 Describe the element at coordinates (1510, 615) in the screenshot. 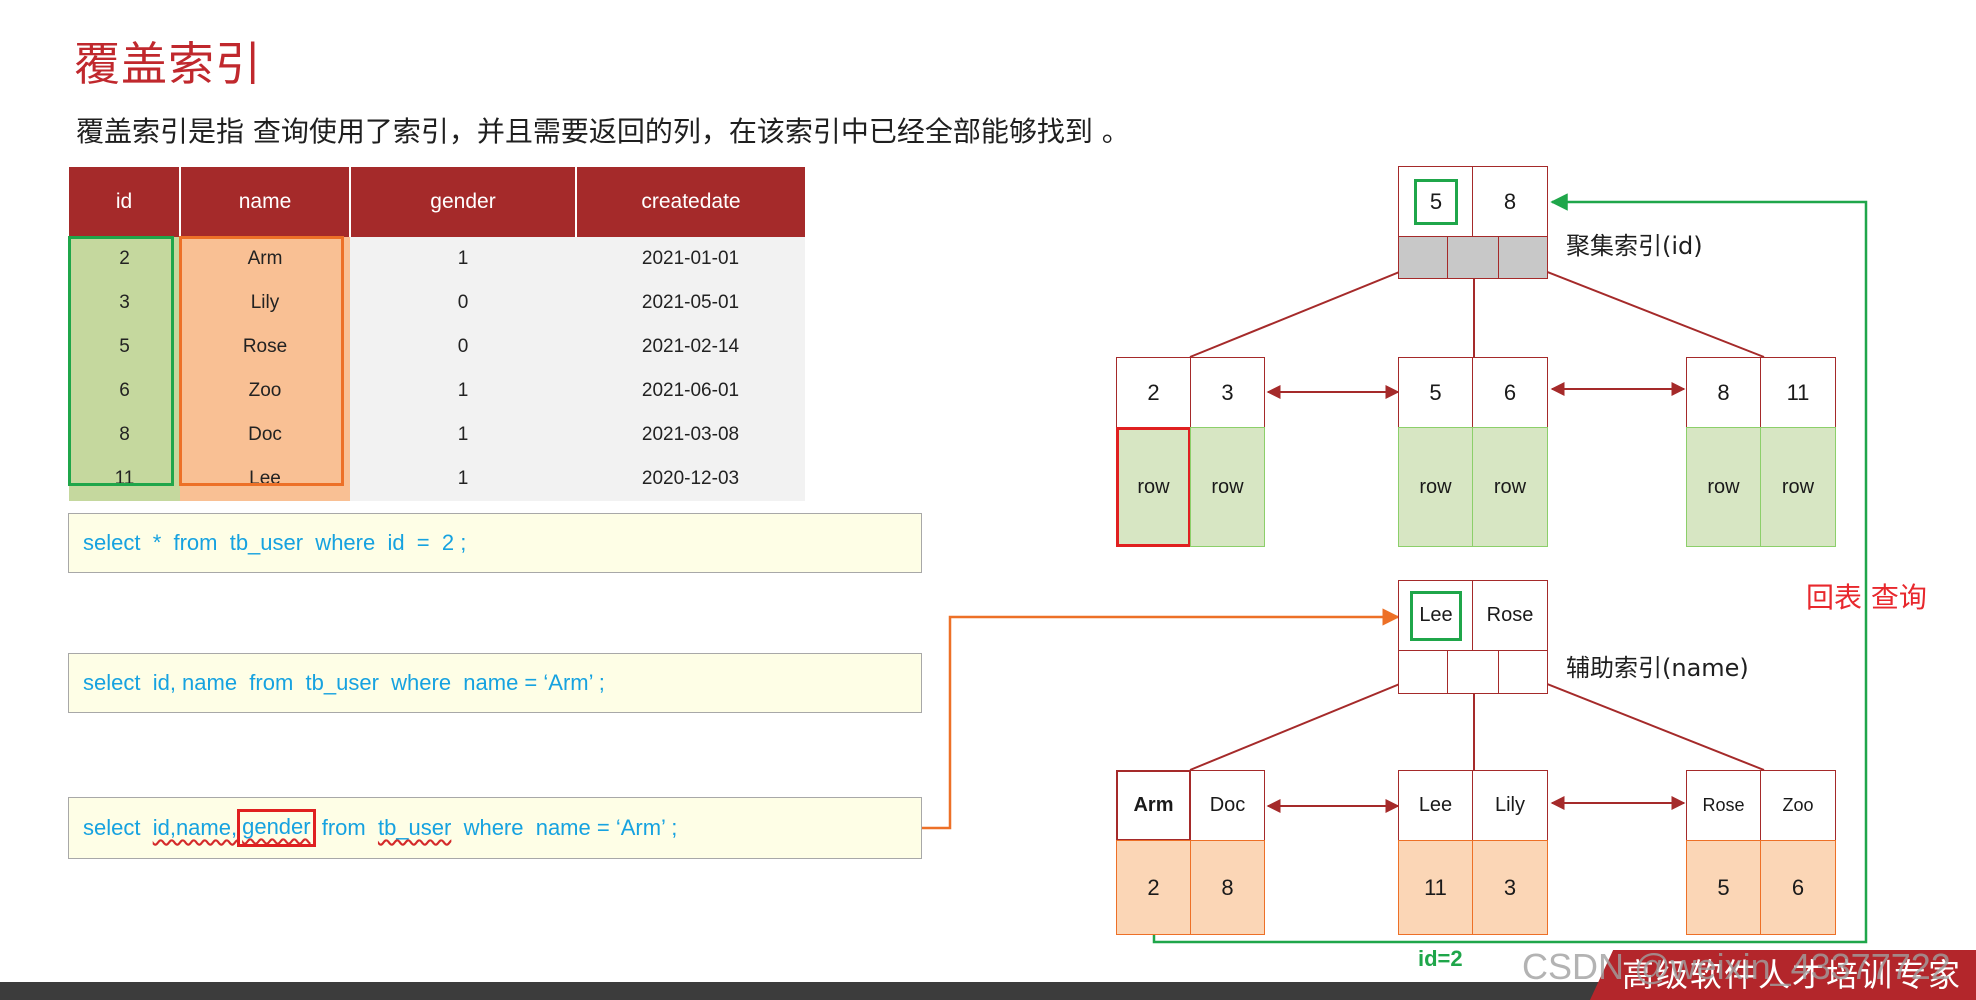

I see `secondary-root-key-2: Rose` at that location.